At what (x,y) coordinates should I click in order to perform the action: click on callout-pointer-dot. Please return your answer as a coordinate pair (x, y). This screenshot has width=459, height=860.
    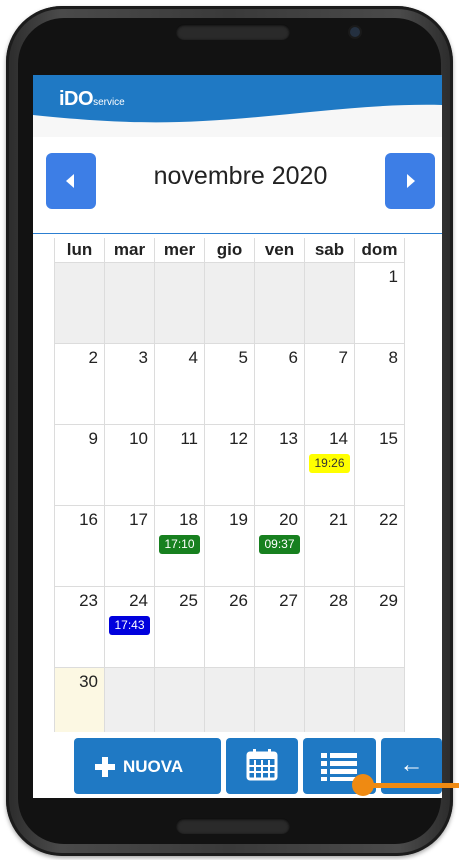
    Looking at the image, I should click on (363, 785).